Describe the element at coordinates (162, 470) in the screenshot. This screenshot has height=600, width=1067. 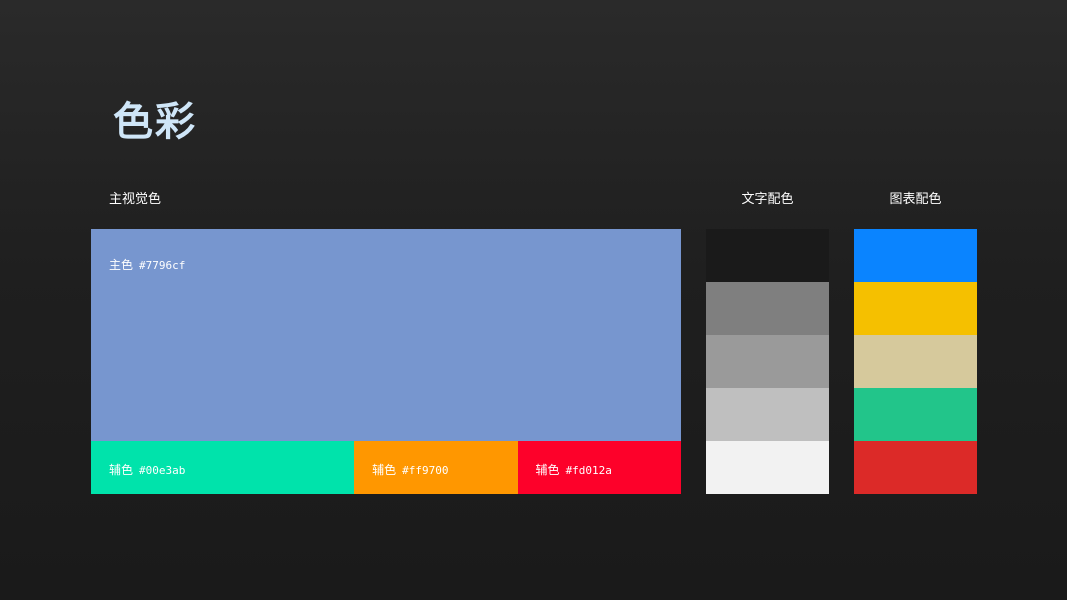
I see `secondary-color-hex: #00e3ab` at that location.